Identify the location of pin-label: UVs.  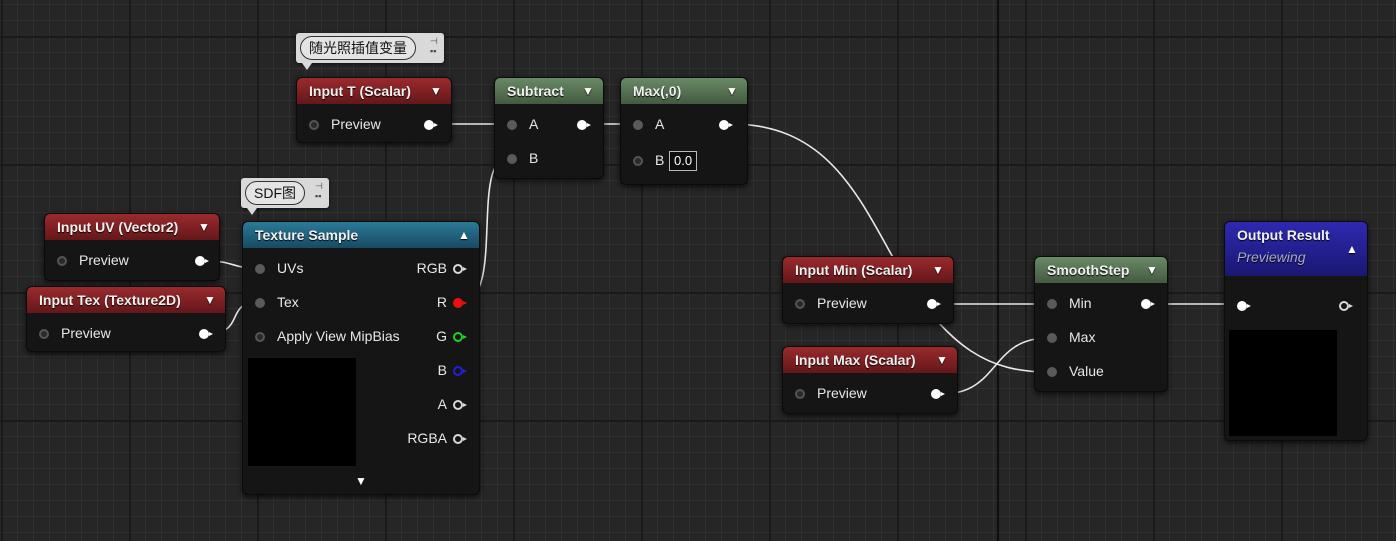
(290, 268).